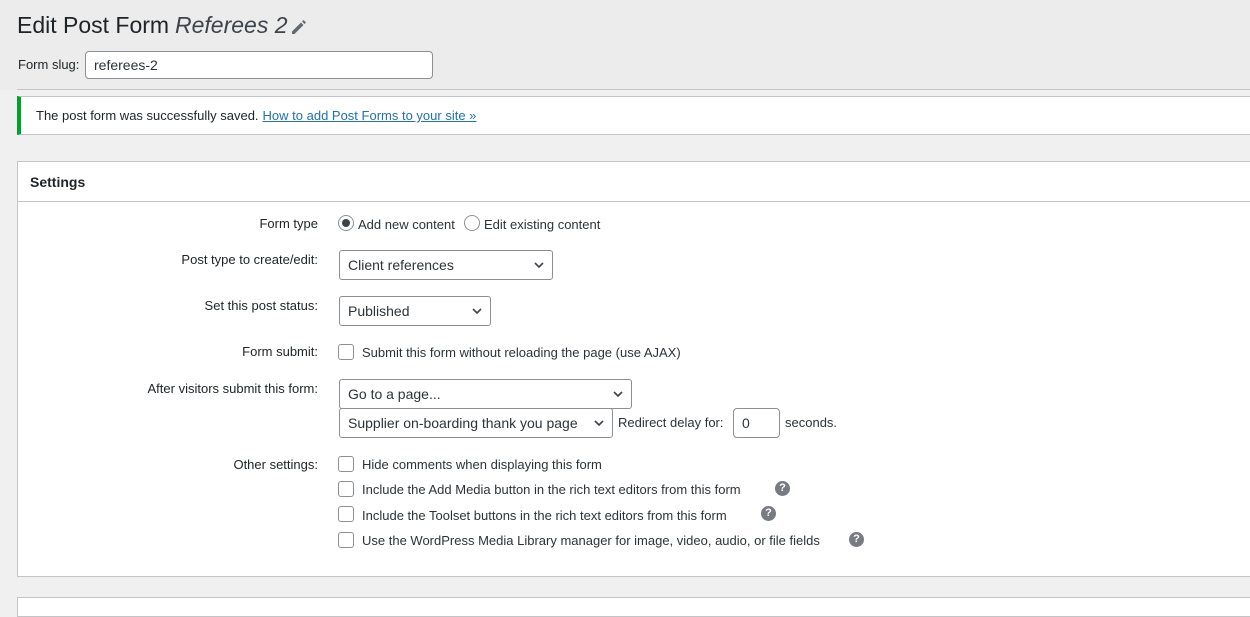 This screenshot has height=617, width=1250. I want to click on form-name: Referees 2, so click(231, 25).